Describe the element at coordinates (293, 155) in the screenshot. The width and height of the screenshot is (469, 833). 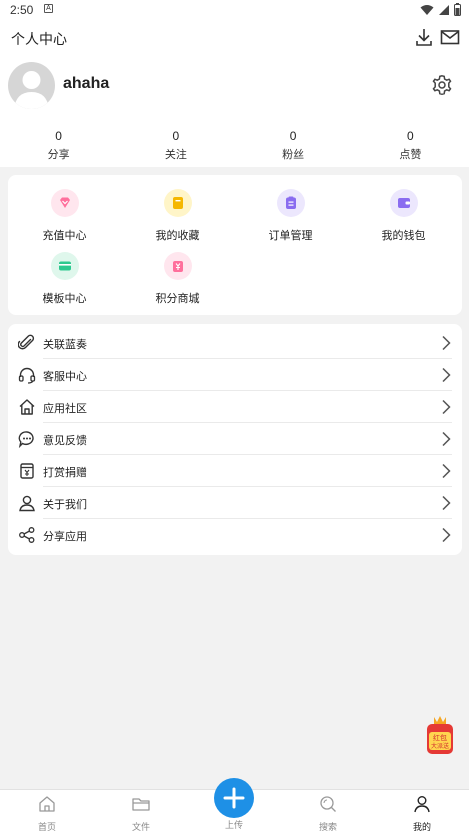
I see `stat-label: 粉丝` at that location.